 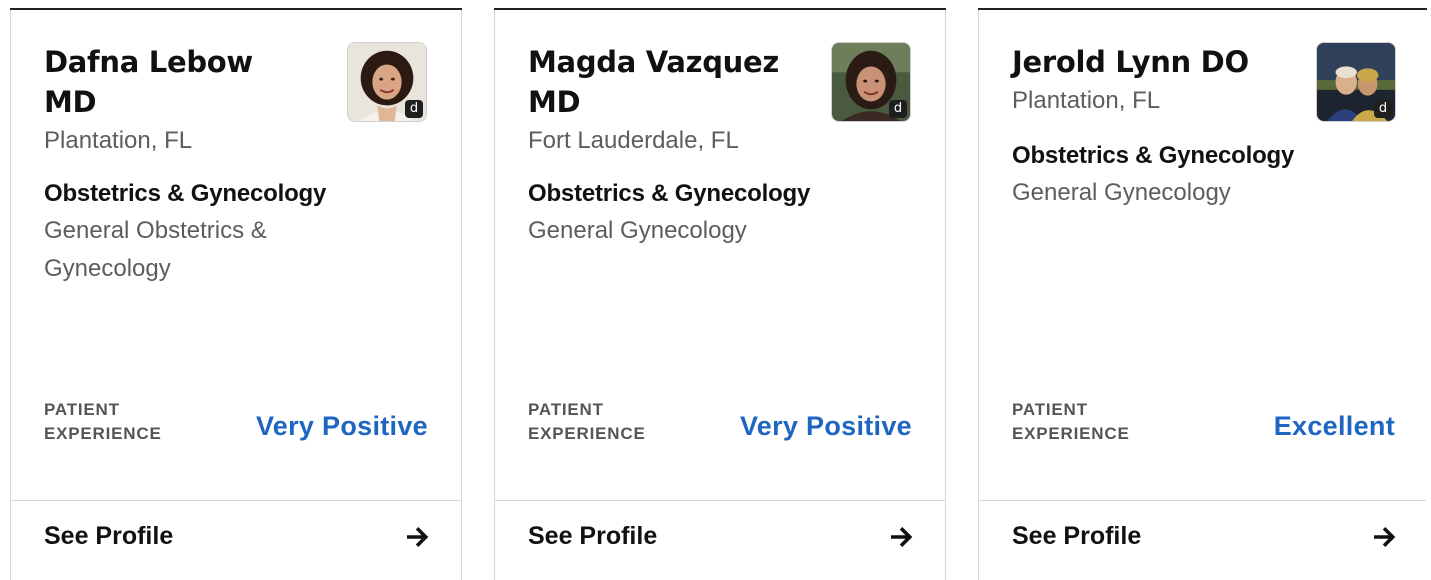 I want to click on doctor-name: Dafna Lebow MD, so click(x=179, y=82).